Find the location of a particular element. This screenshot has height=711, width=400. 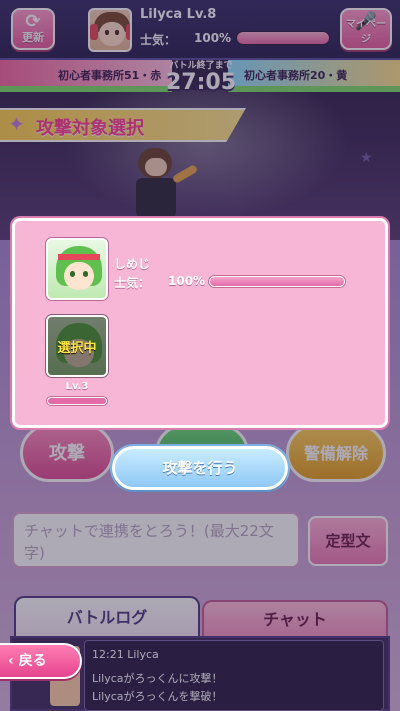

execute-attack-button: 攻撃を行う is located at coordinates (200, 468).